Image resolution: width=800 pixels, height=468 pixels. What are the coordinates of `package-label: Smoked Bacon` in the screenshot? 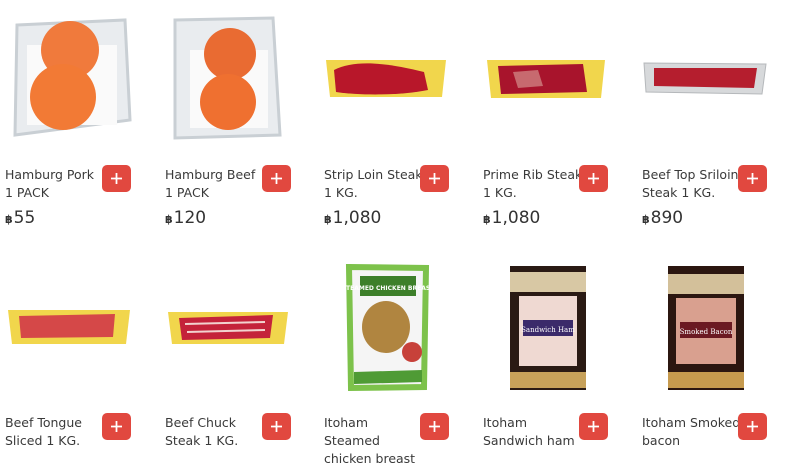 It's located at (706, 332).